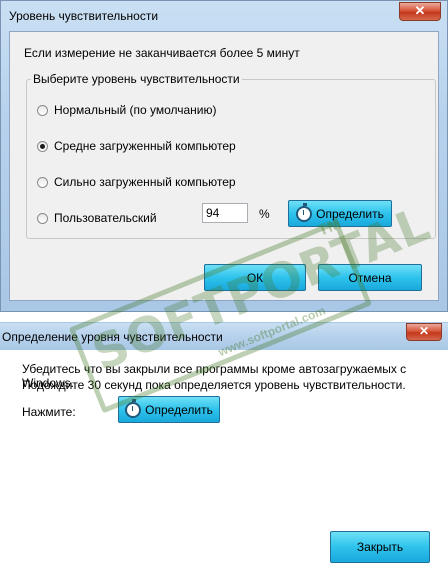  I want to click on press-label: Нажмите:, so click(49, 412).